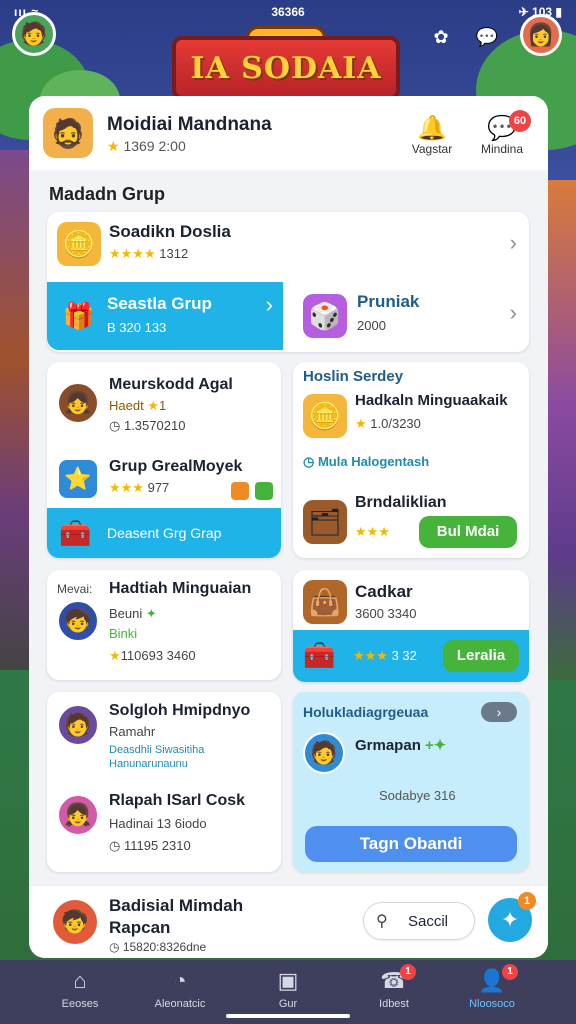 This screenshot has height=1024, width=576. I want to click on star-badge-icon: ⭐, so click(78, 479).